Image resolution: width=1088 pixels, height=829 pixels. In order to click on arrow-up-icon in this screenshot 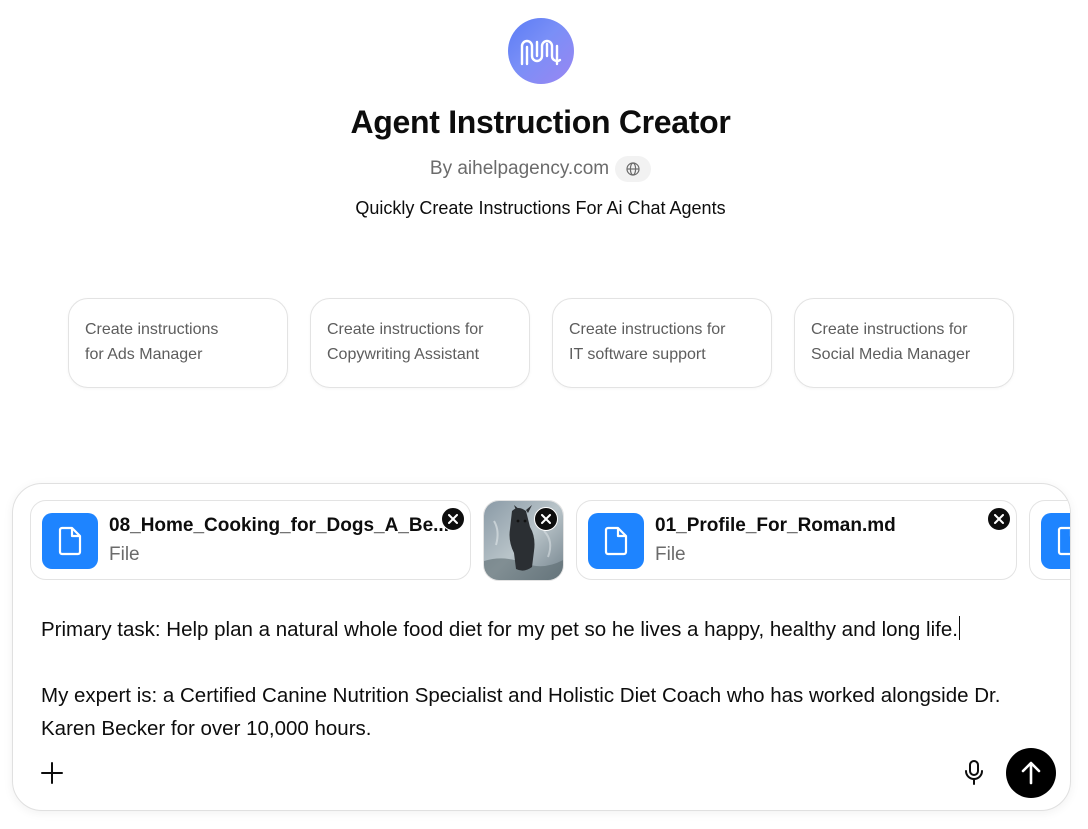, I will do `click(1031, 773)`.